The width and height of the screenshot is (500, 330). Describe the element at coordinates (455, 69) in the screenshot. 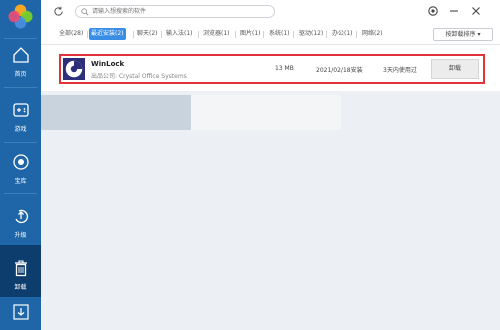

I see `uninstall-button: 卸载` at that location.